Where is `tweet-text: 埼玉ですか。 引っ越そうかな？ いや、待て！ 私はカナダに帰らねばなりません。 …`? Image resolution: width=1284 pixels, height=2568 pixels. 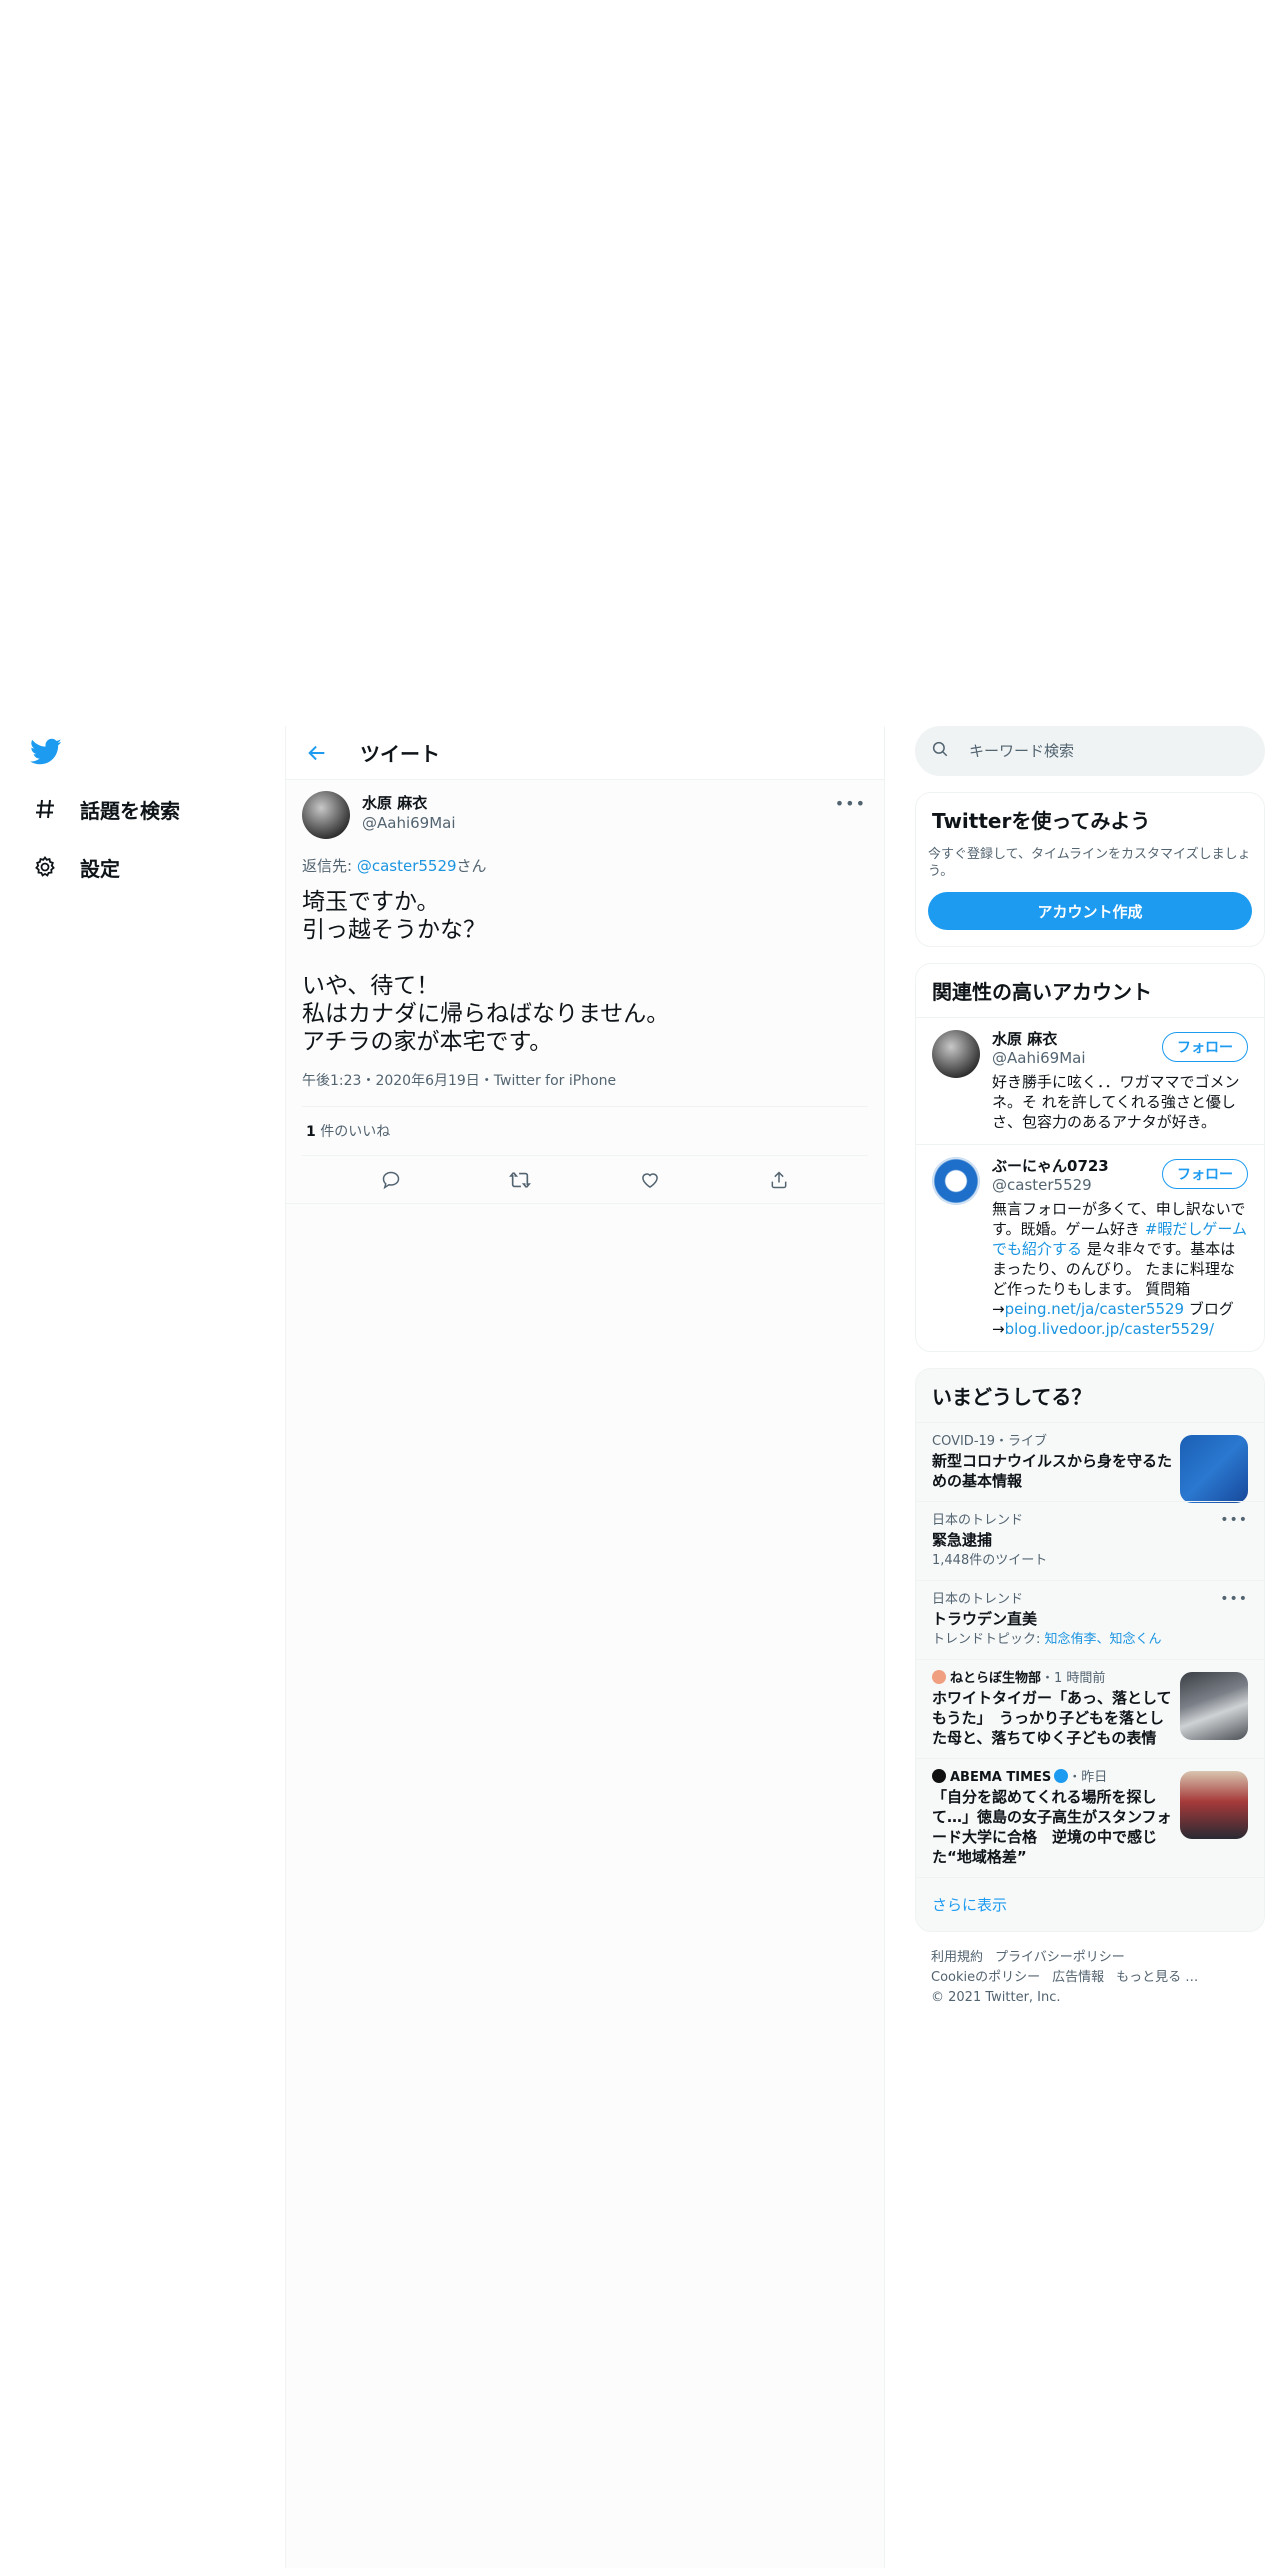
tweet-text: 埼玉ですか。 引っ越そうかな？ いや、待て！ 私はカナダに帰らねばなりません。 … is located at coordinates (486, 972).